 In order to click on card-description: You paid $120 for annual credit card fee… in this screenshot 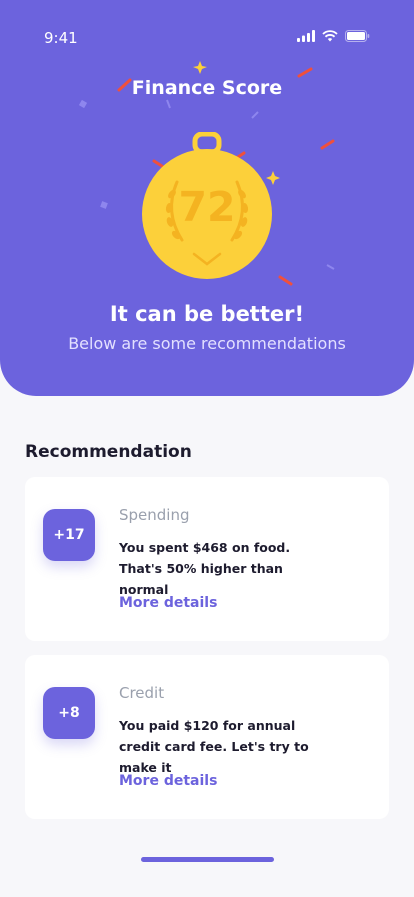, I will do `click(214, 746)`.